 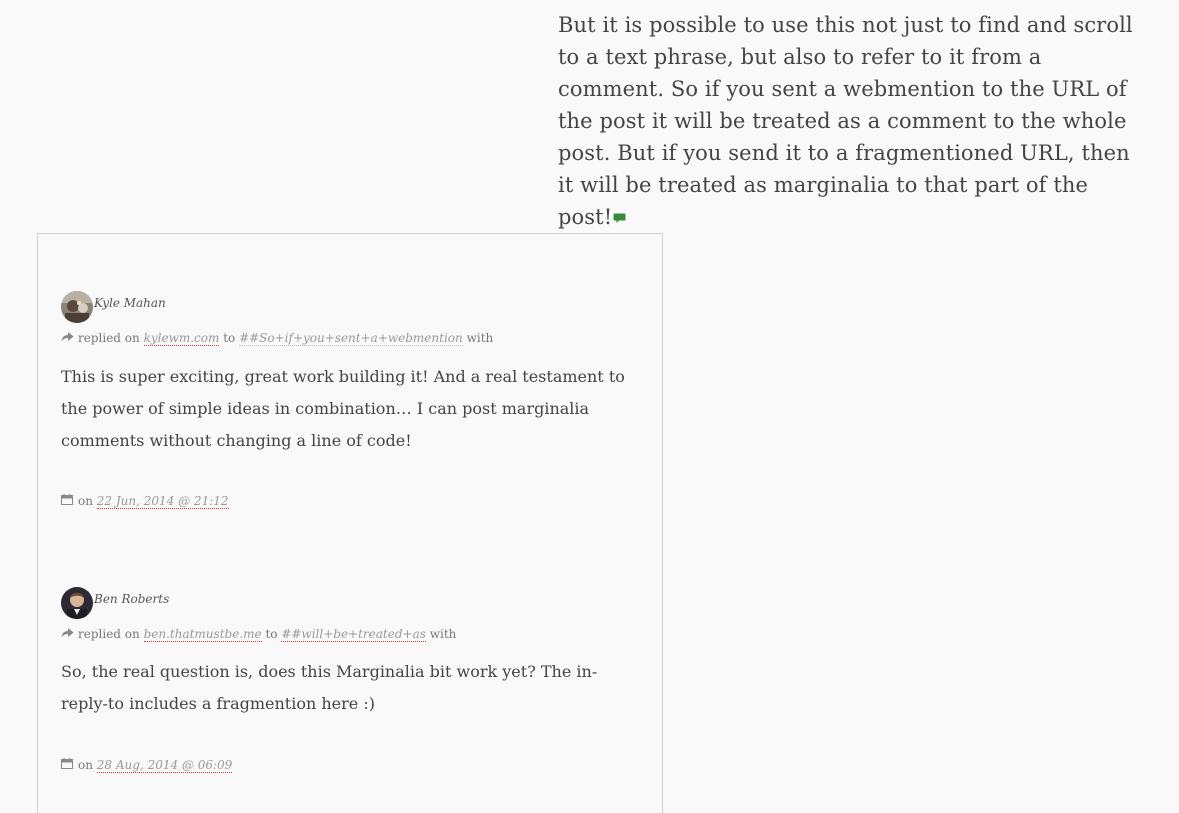 What do you see at coordinates (353, 634) in the screenshot?
I see `fragment-link: ##will+be+treated+as` at bounding box center [353, 634].